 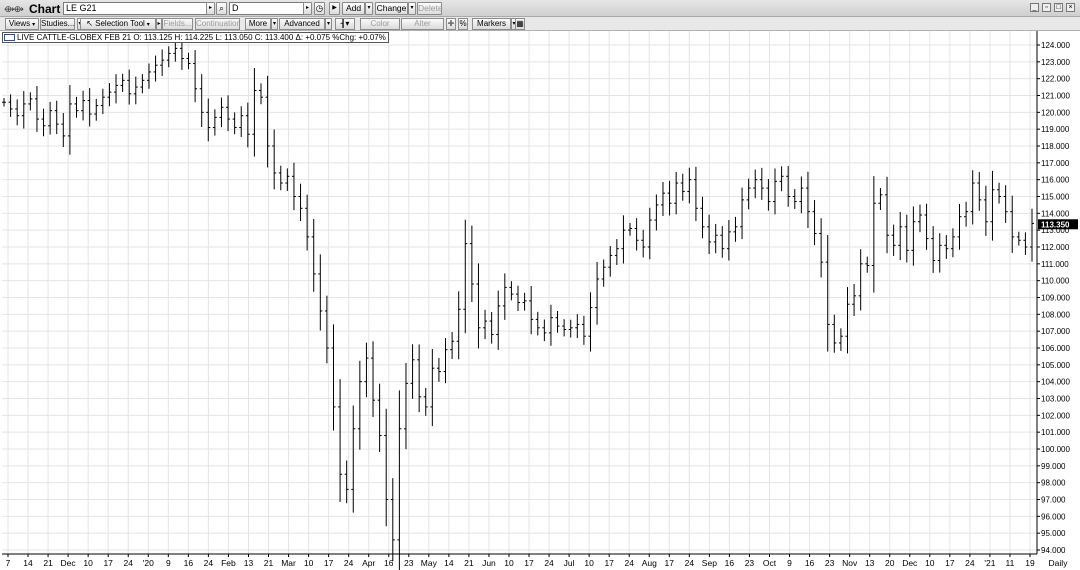 I want to click on window-title: Chart, so click(x=45, y=9).